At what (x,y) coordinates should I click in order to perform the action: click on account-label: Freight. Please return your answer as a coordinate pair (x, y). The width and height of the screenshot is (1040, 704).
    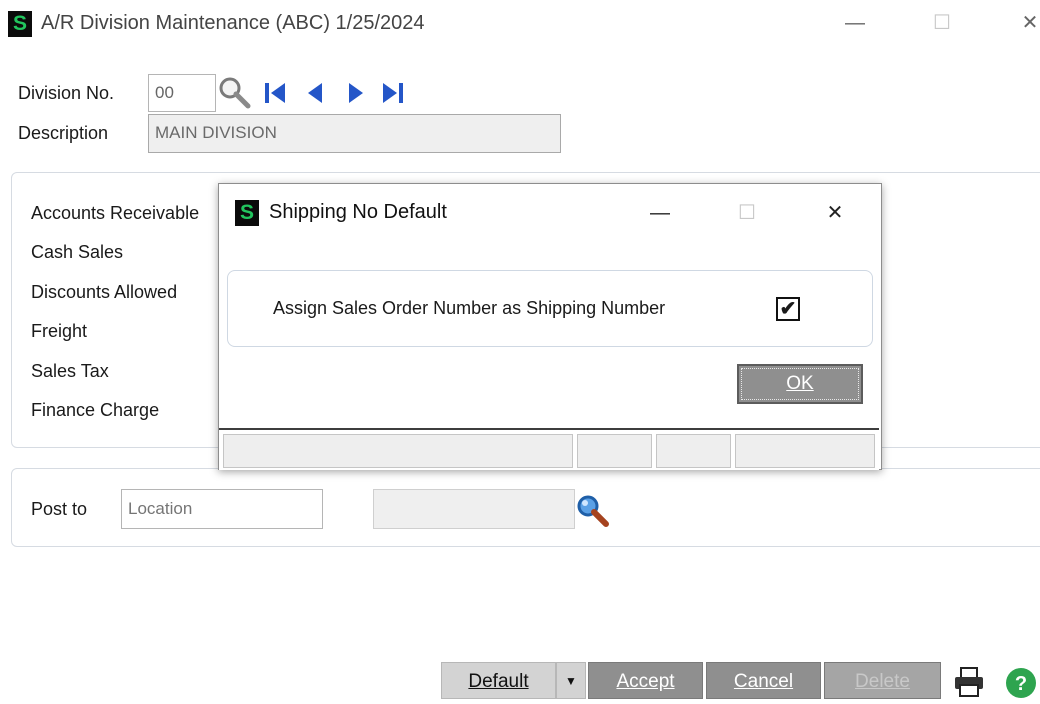
    Looking at the image, I should click on (59, 331).